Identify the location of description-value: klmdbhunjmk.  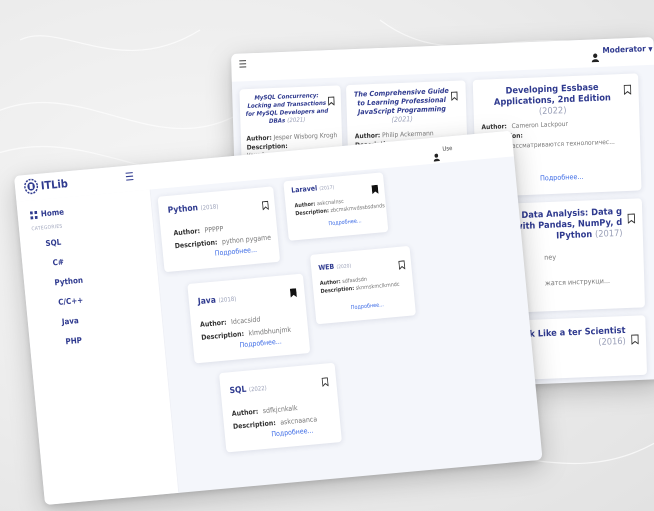
(270, 331).